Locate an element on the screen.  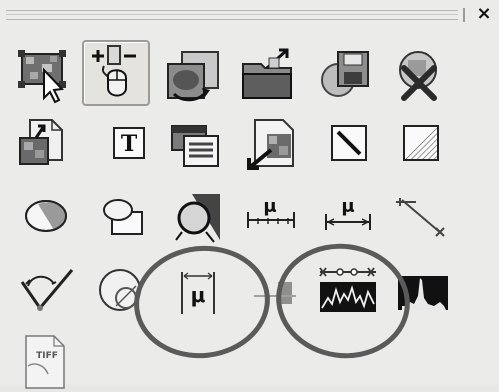
delete-selection-icon is located at coordinates (418, 76).